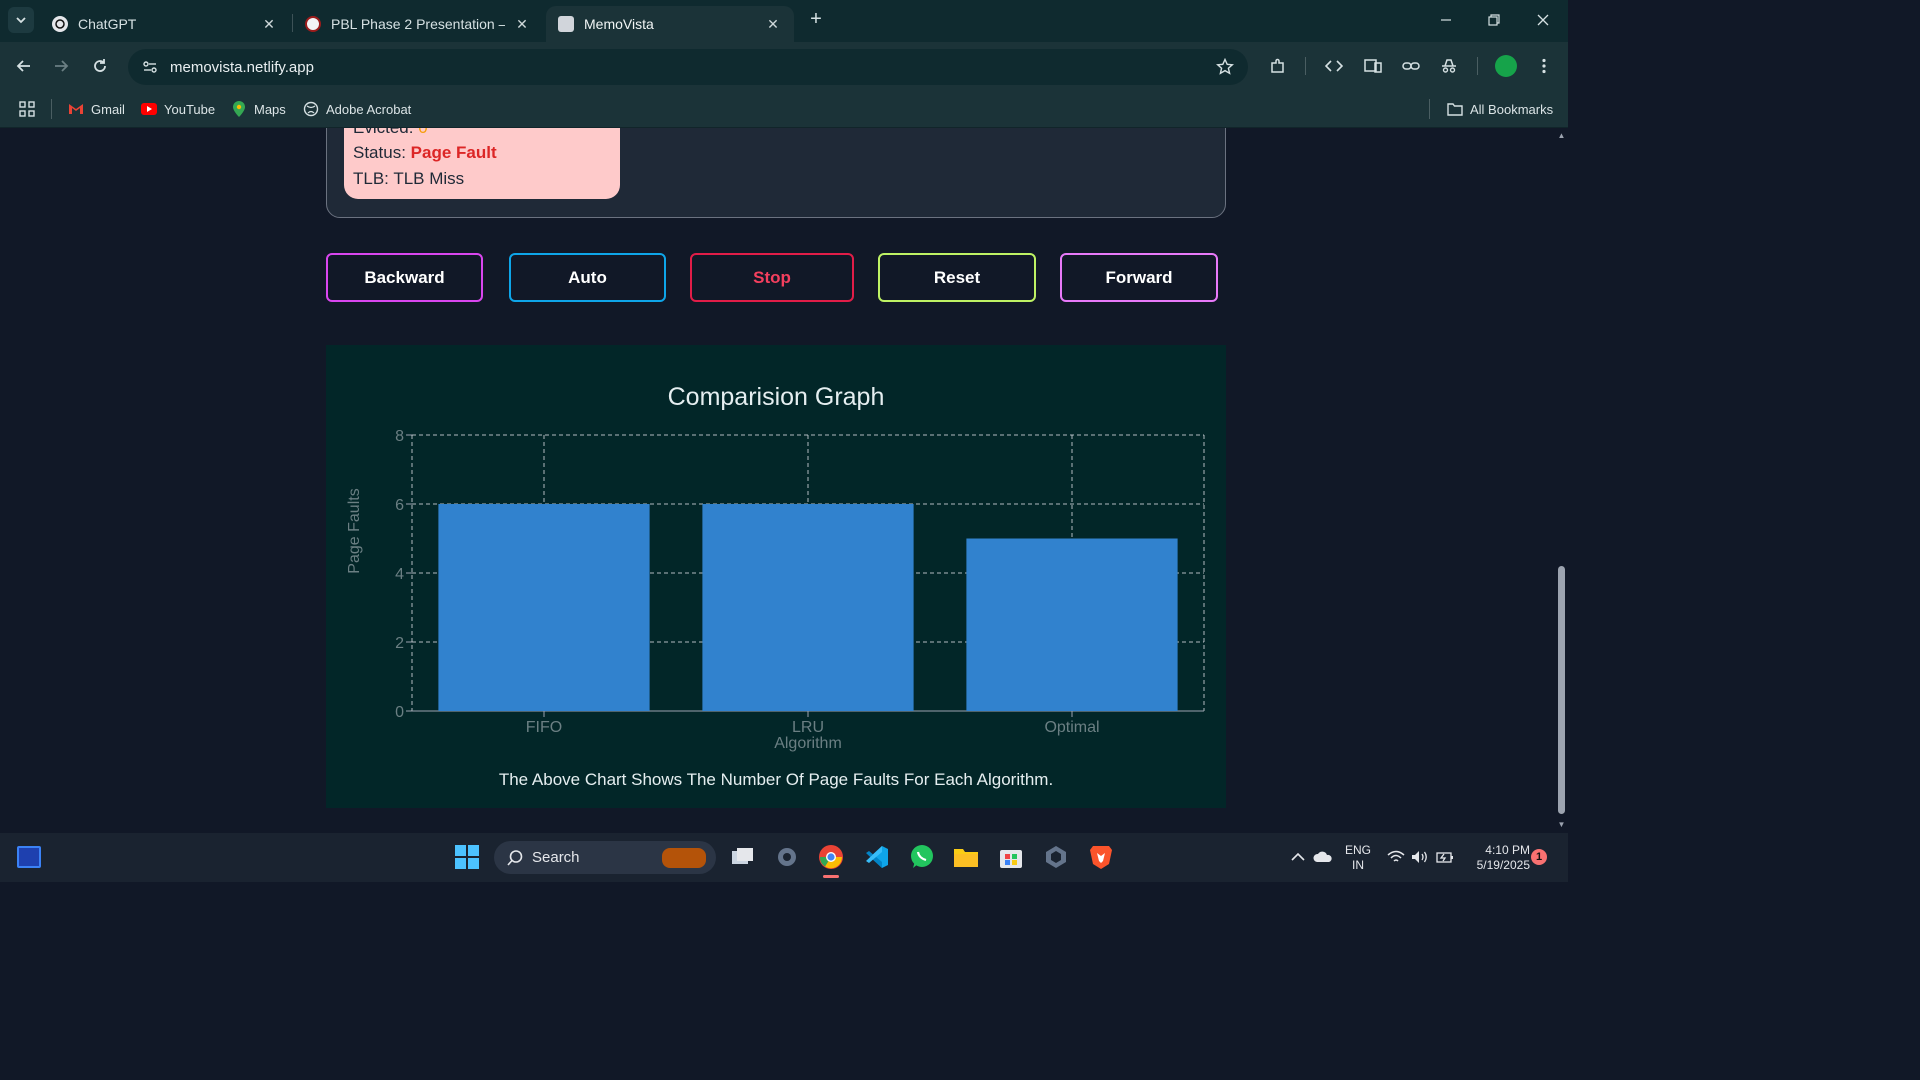 Image resolution: width=1920 pixels, height=1080 pixels. What do you see at coordinates (150, 67) in the screenshot?
I see `site-info-icon` at bounding box center [150, 67].